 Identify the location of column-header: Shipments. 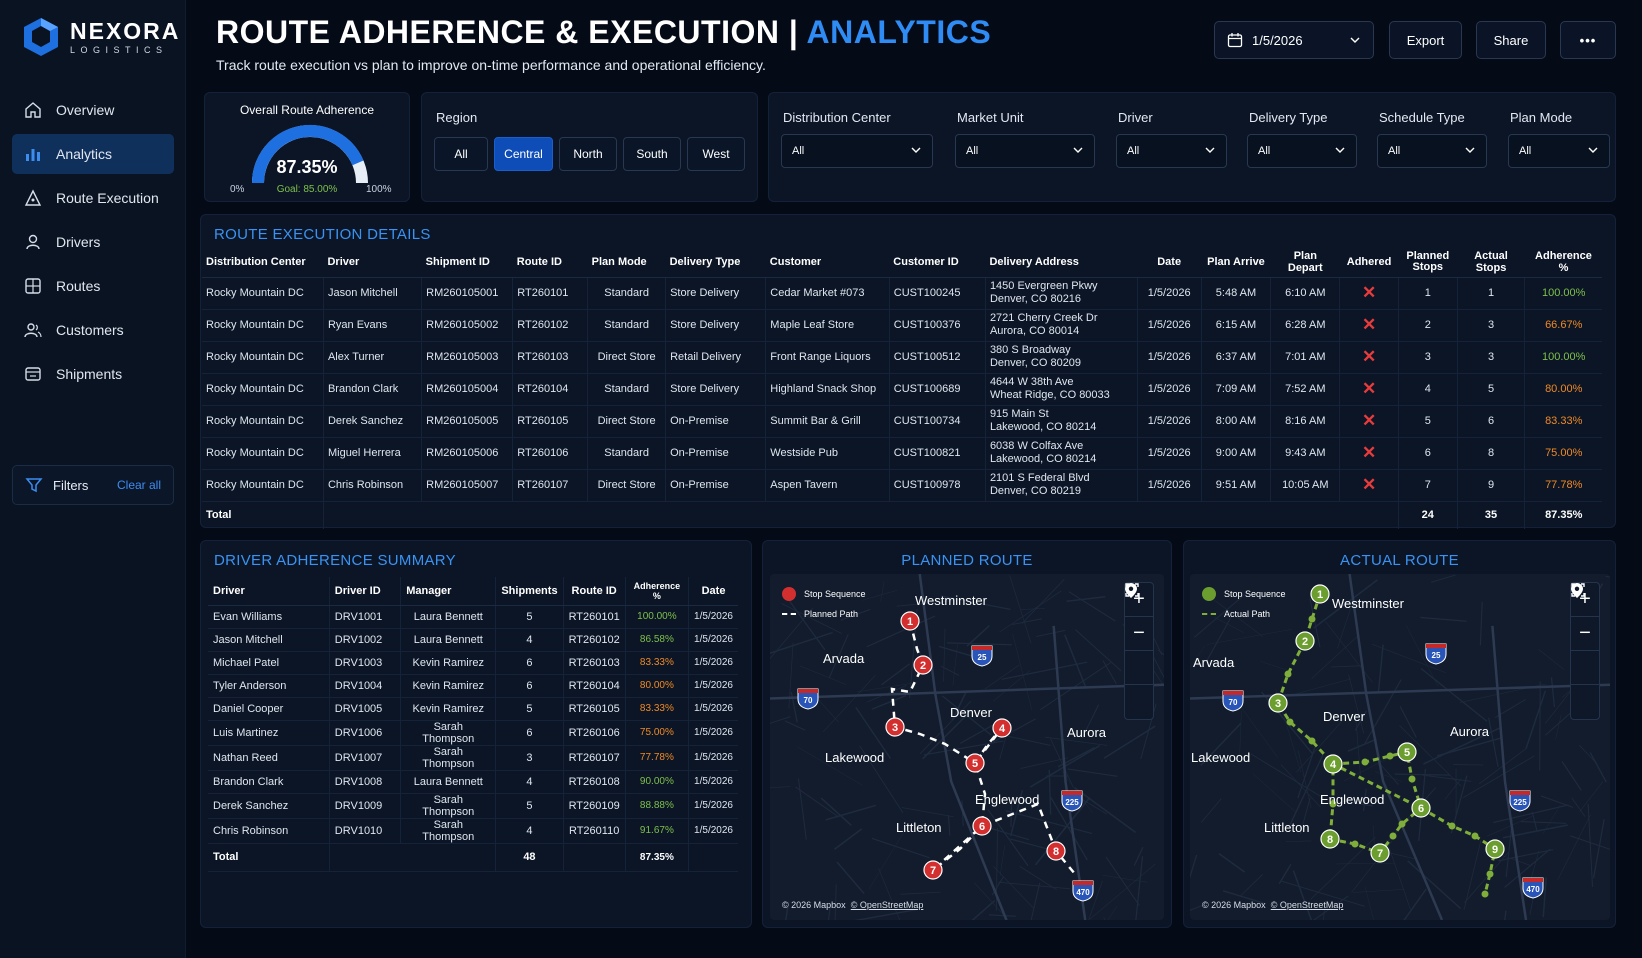
(529, 591).